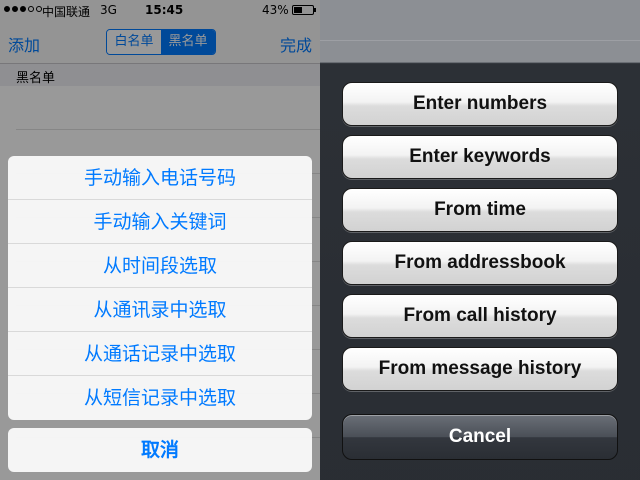  Describe the element at coordinates (160, 450) in the screenshot. I see `cancel-button: 取消` at that location.